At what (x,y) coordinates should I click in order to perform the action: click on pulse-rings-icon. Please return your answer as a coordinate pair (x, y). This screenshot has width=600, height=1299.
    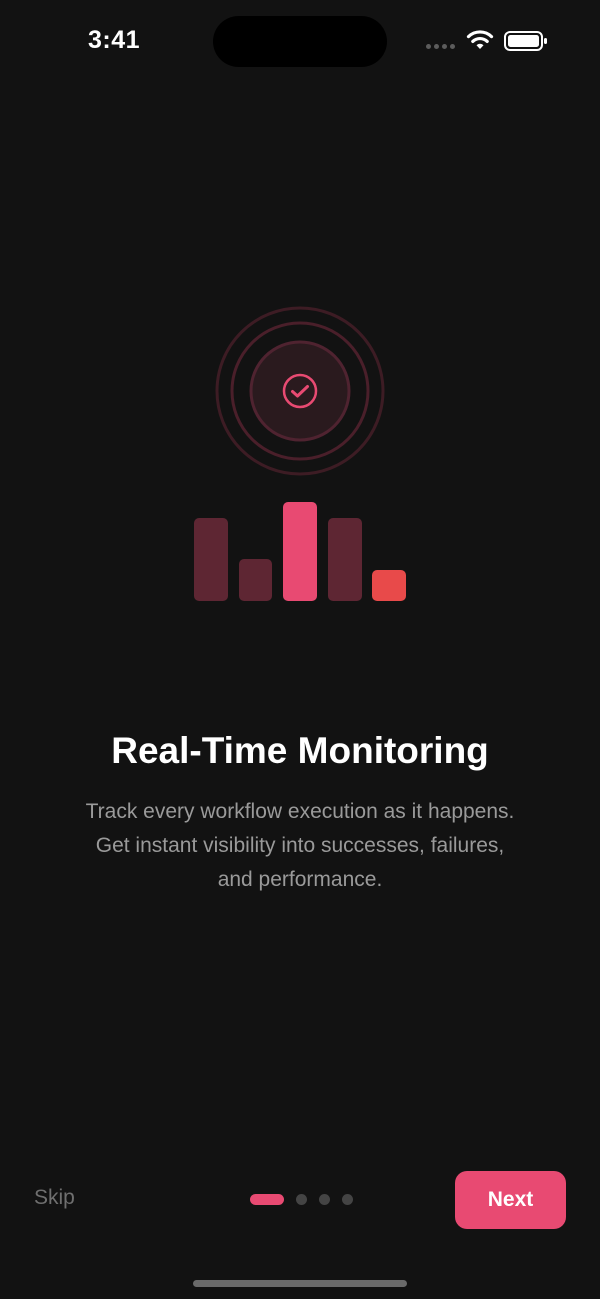
    Looking at the image, I should click on (300, 391).